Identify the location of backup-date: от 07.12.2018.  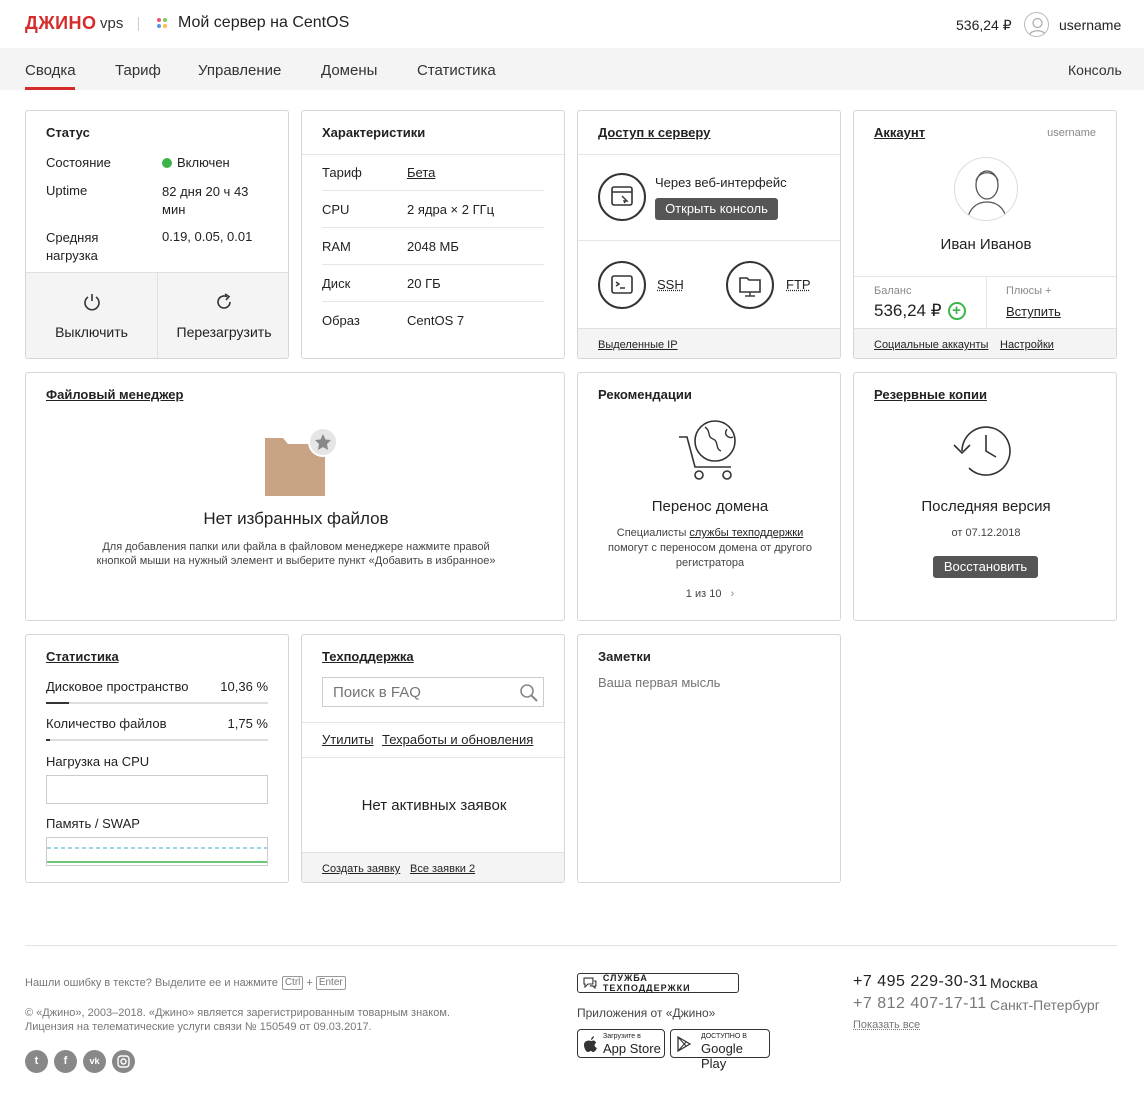
(986, 533).